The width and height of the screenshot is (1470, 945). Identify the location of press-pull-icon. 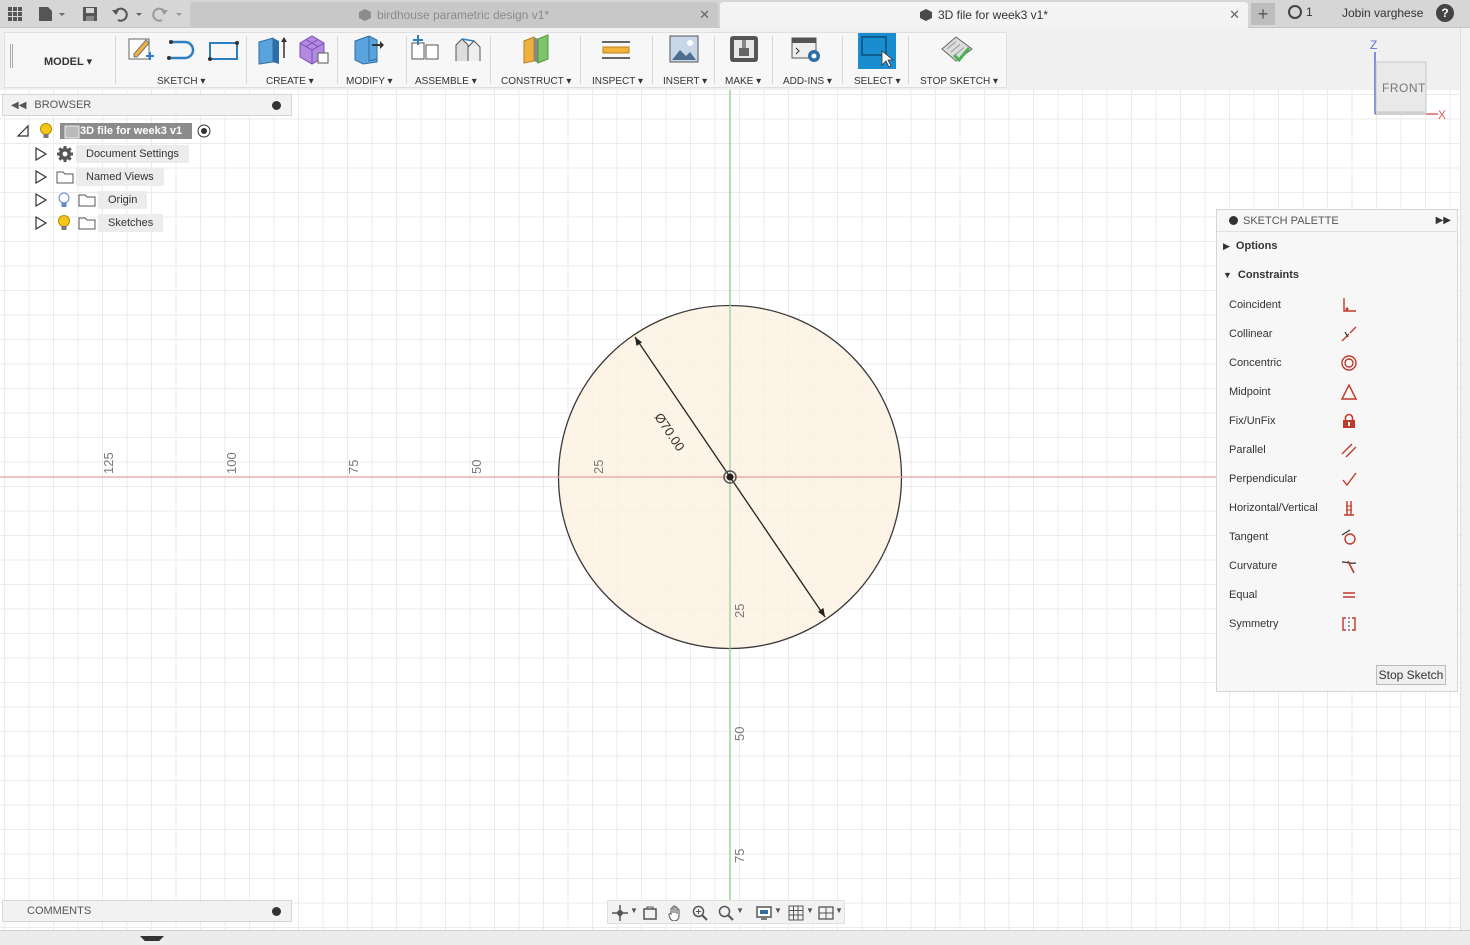
(368, 50).